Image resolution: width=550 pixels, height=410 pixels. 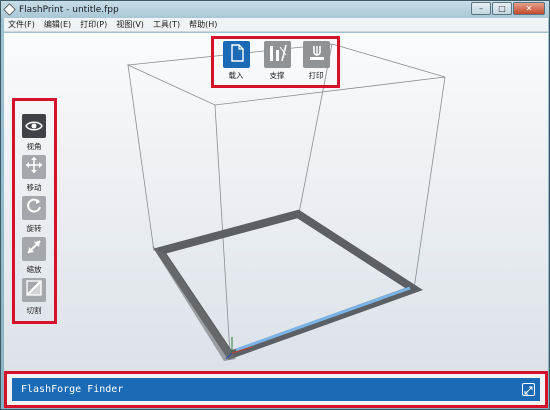 I want to click on menu-tools: 工具(T), so click(x=166, y=24).